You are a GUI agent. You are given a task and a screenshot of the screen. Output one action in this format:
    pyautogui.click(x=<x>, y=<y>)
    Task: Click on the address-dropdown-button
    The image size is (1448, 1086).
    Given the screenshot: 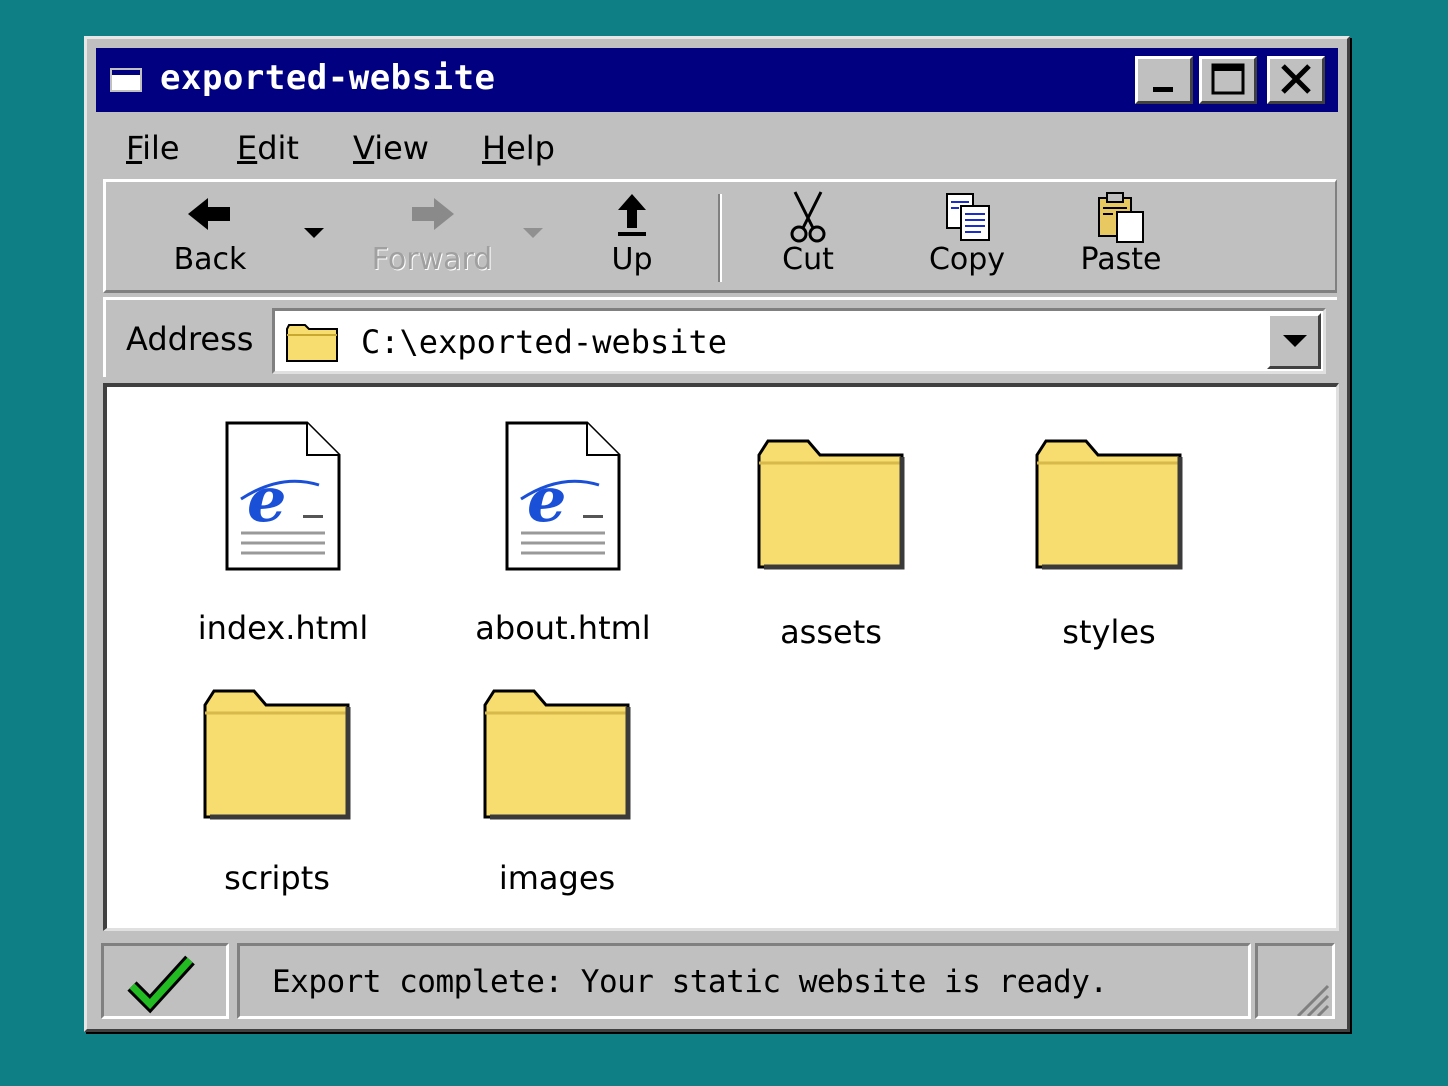 What is the action you would take?
    pyautogui.click(x=1294, y=341)
    